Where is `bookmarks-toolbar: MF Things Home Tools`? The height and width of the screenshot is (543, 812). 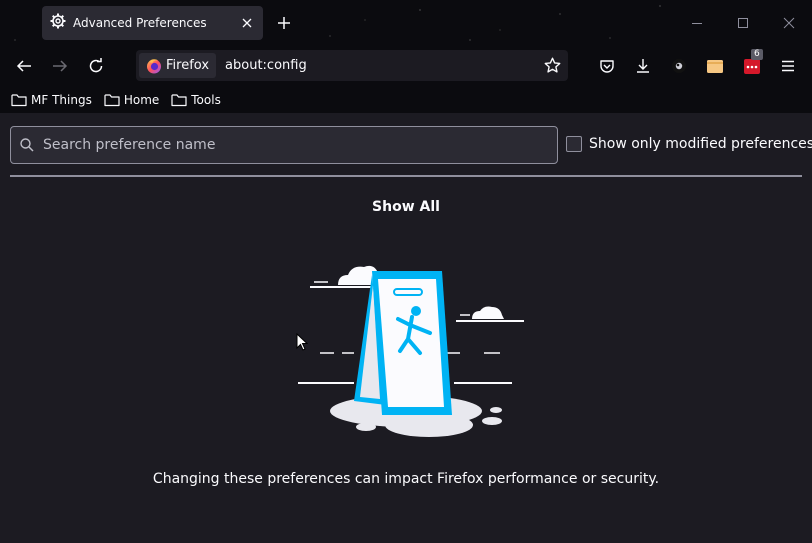 bookmarks-toolbar: MF Things Home Tools is located at coordinates (406, 100).